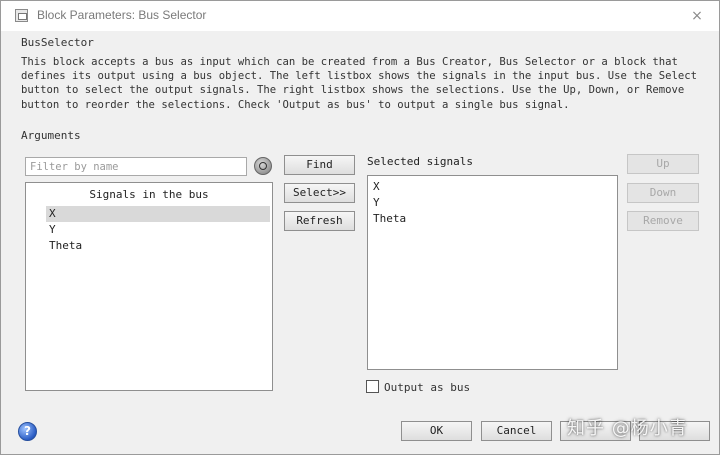 This screenshot has height=455, width=720. What do you see at coordinates (427, 387) in the screenshot?
I see `output-as-bus-label: Output as bus` at bounding box center [427, 387].